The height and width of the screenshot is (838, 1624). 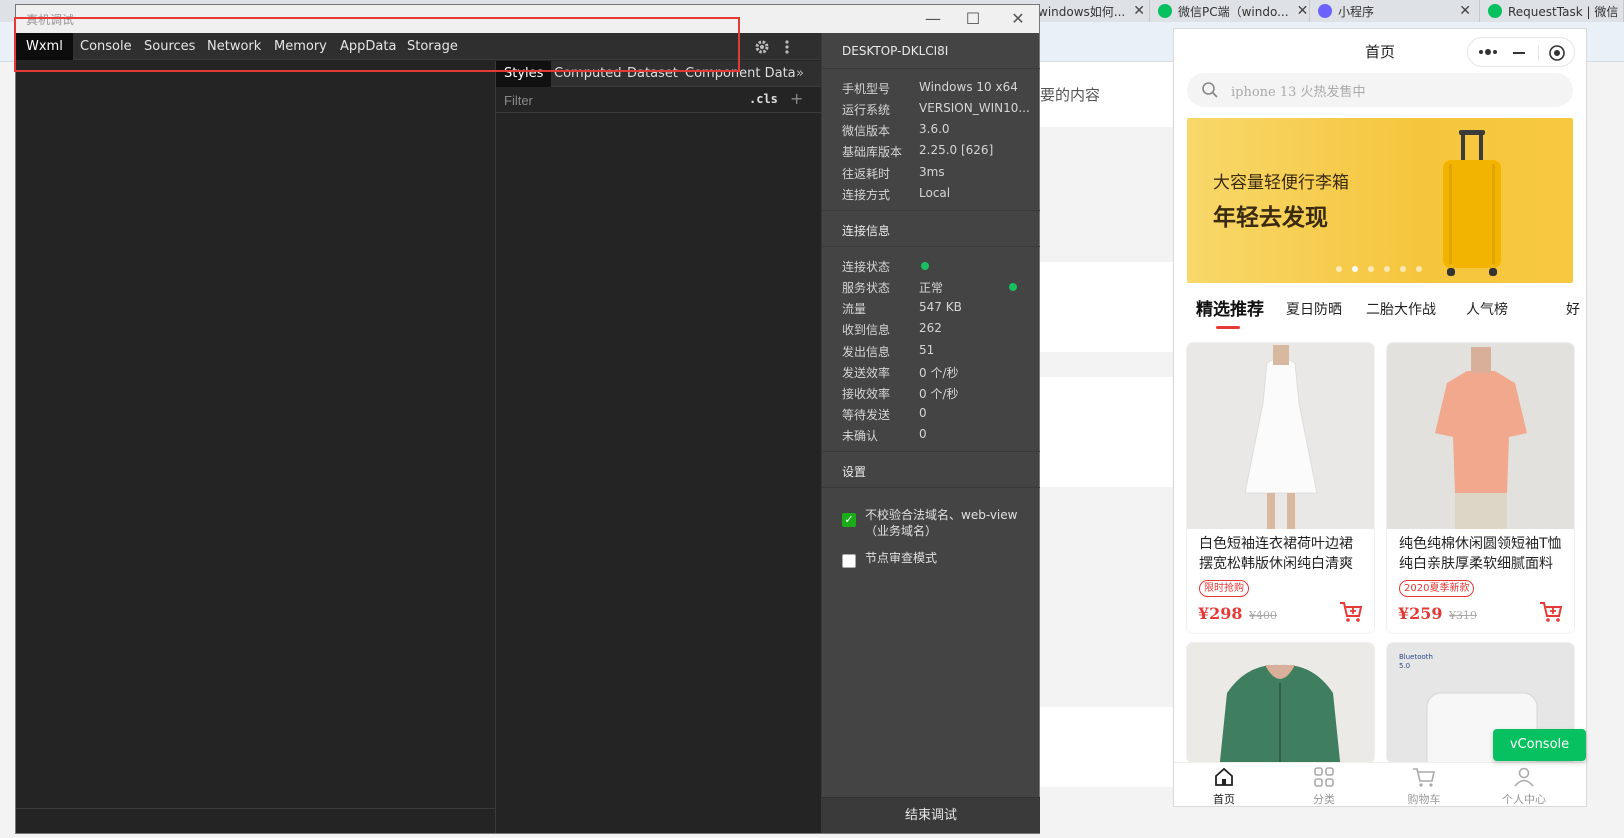 What do you see at coordinates (866, 415) in the screenshot?
I see `info-key: 等待发送` at bounding box center [866, 415].